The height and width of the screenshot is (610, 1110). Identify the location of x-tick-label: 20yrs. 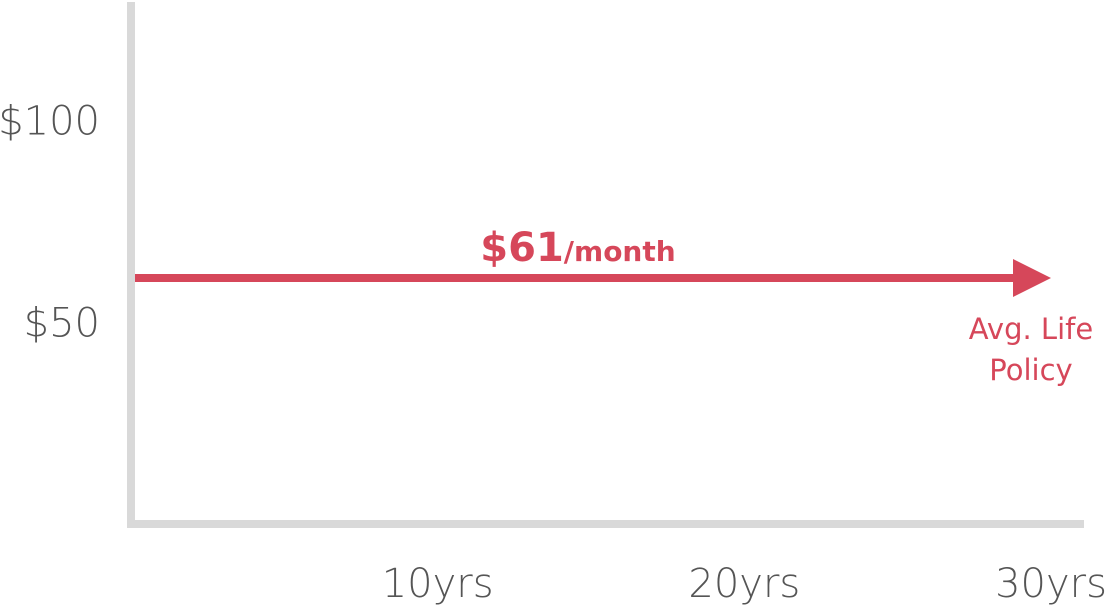
(744, 584).